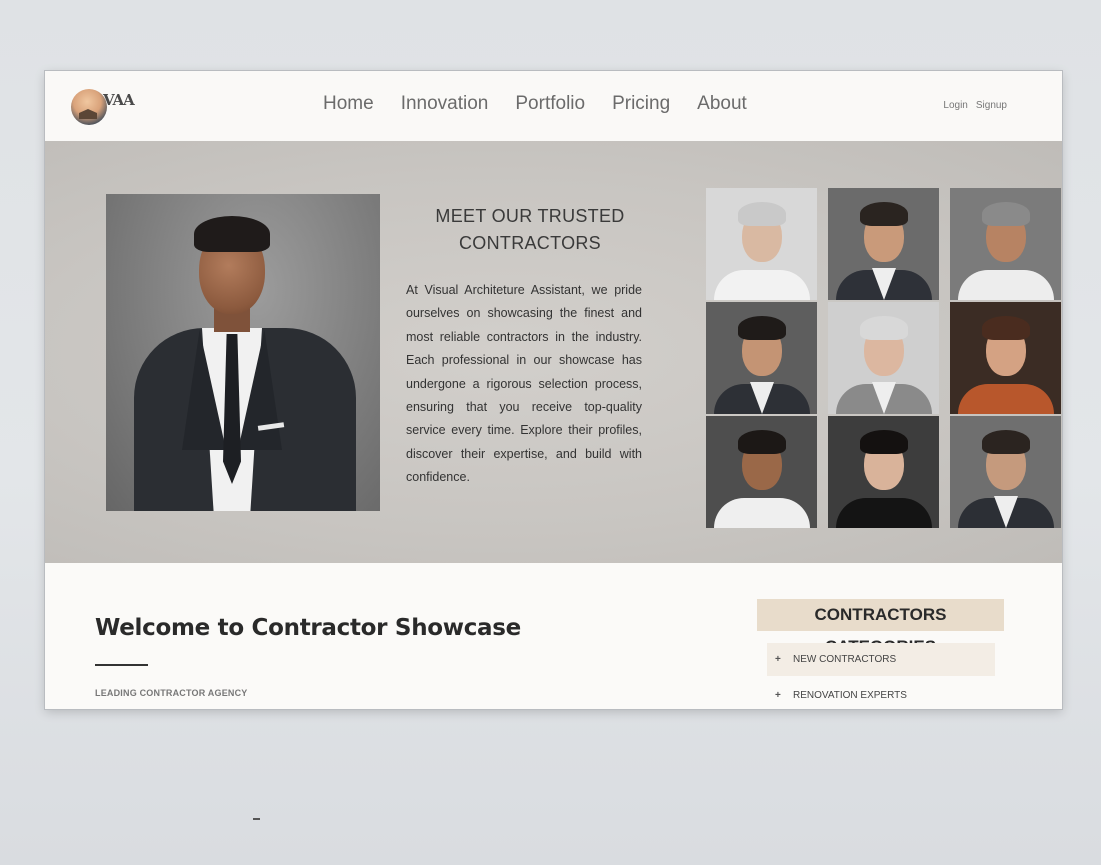 The width and height of the screenshot is (1101, 865). Describe the element at coordinates (880, 627) in the screenshot. I see `categories-title: CONTRACTORS CATEGORIES` at that location.